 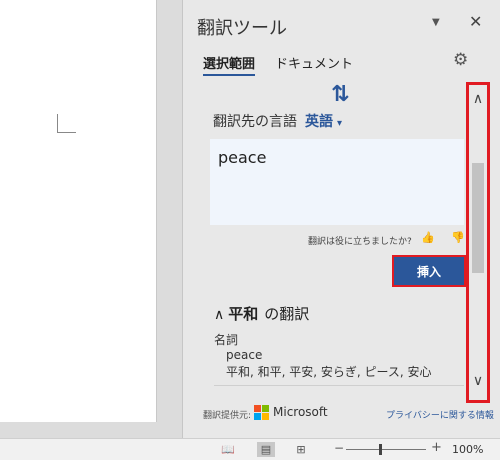 What do you see at coordinates (66, 123) in the screenshot?
I see `margin-corner-mark` at bounding box center [66, 123].